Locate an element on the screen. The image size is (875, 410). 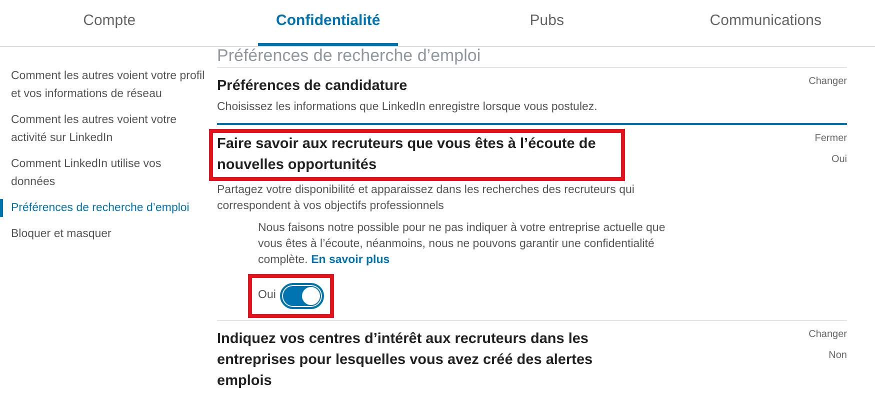
tab: Communications is located at coordinates (765, 23).